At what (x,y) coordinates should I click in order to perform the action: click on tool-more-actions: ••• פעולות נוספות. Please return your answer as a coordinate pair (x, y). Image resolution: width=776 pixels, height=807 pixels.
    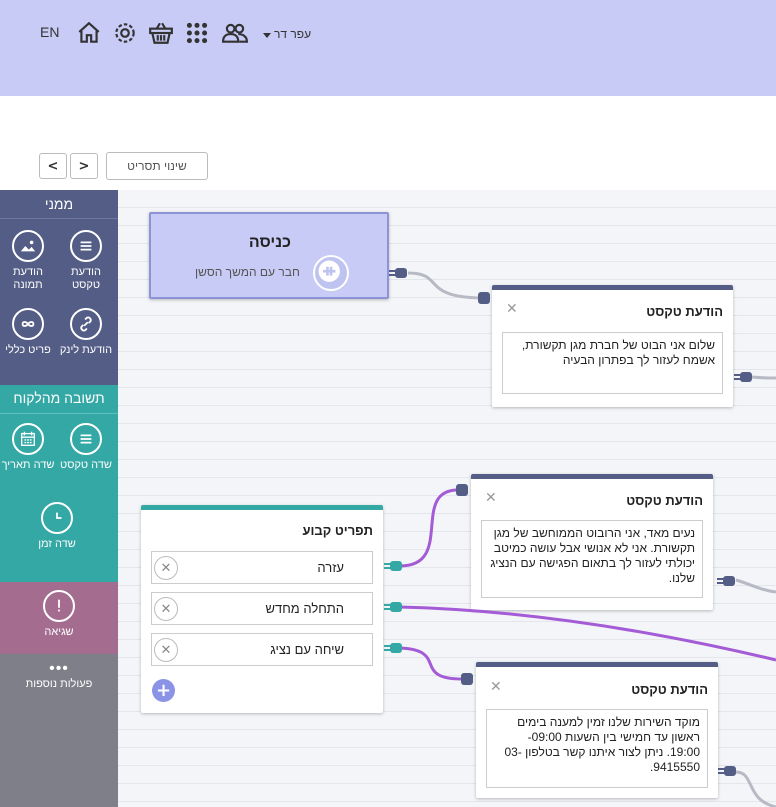
    Looking at the image, I should click on (59, 675).